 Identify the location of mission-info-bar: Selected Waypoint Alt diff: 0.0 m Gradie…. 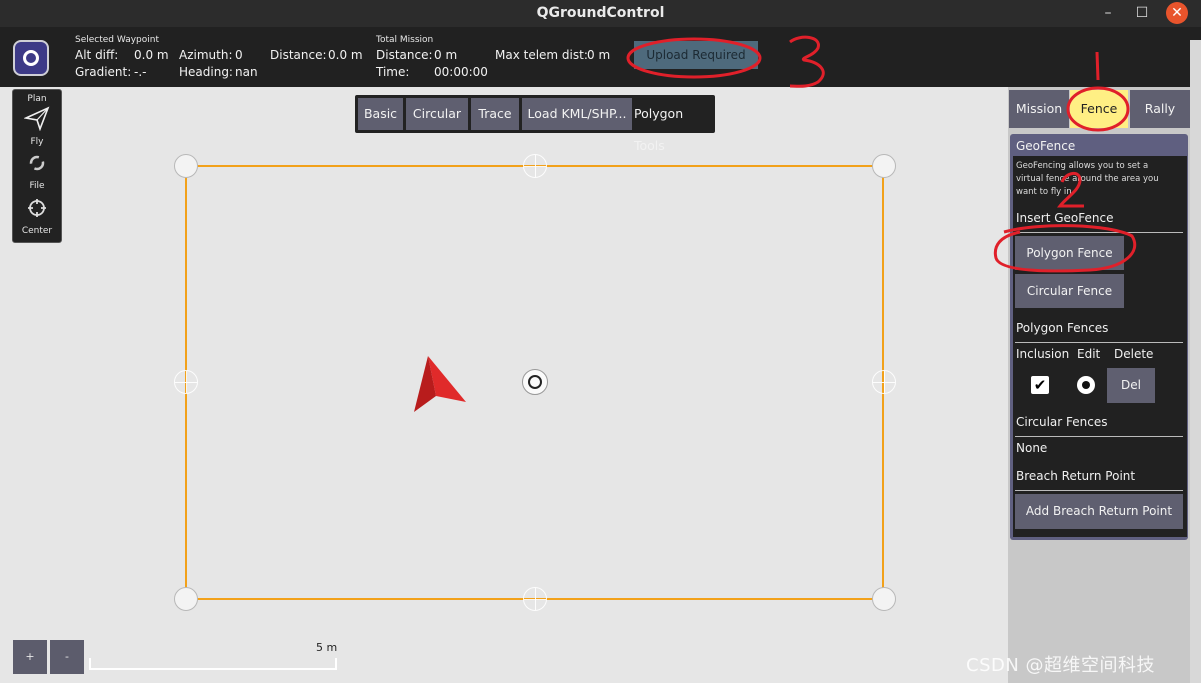
(600, 57).